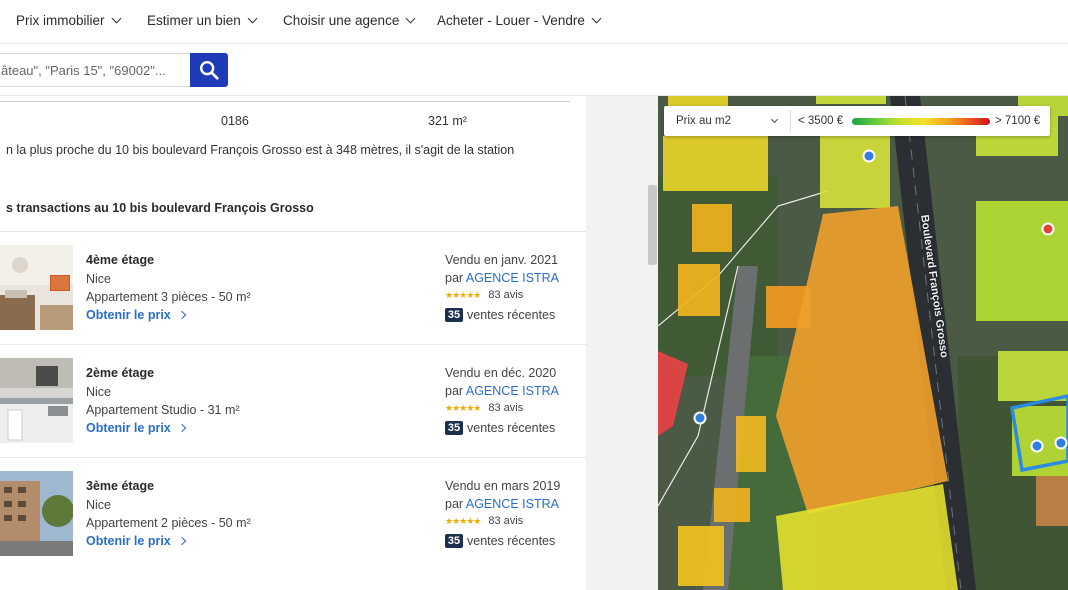 The image size is (1068, 590). What do you see at coordinates (502, 260) in the screenshot?
I see `sale-date: Vendu en janv. 2021` at bounding box center [502, 260].